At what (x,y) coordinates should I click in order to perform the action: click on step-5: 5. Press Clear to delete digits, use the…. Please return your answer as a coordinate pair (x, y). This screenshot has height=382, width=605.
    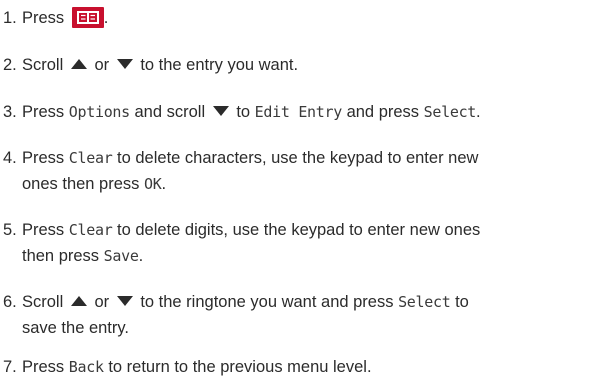
    Looking at the image, I should click on (300, 243).